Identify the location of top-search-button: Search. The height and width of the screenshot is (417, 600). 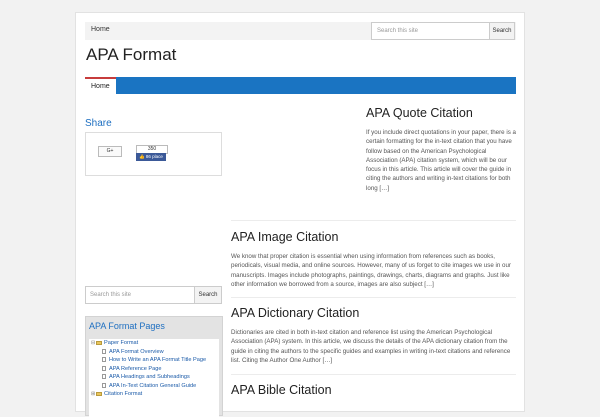
(502, 31).